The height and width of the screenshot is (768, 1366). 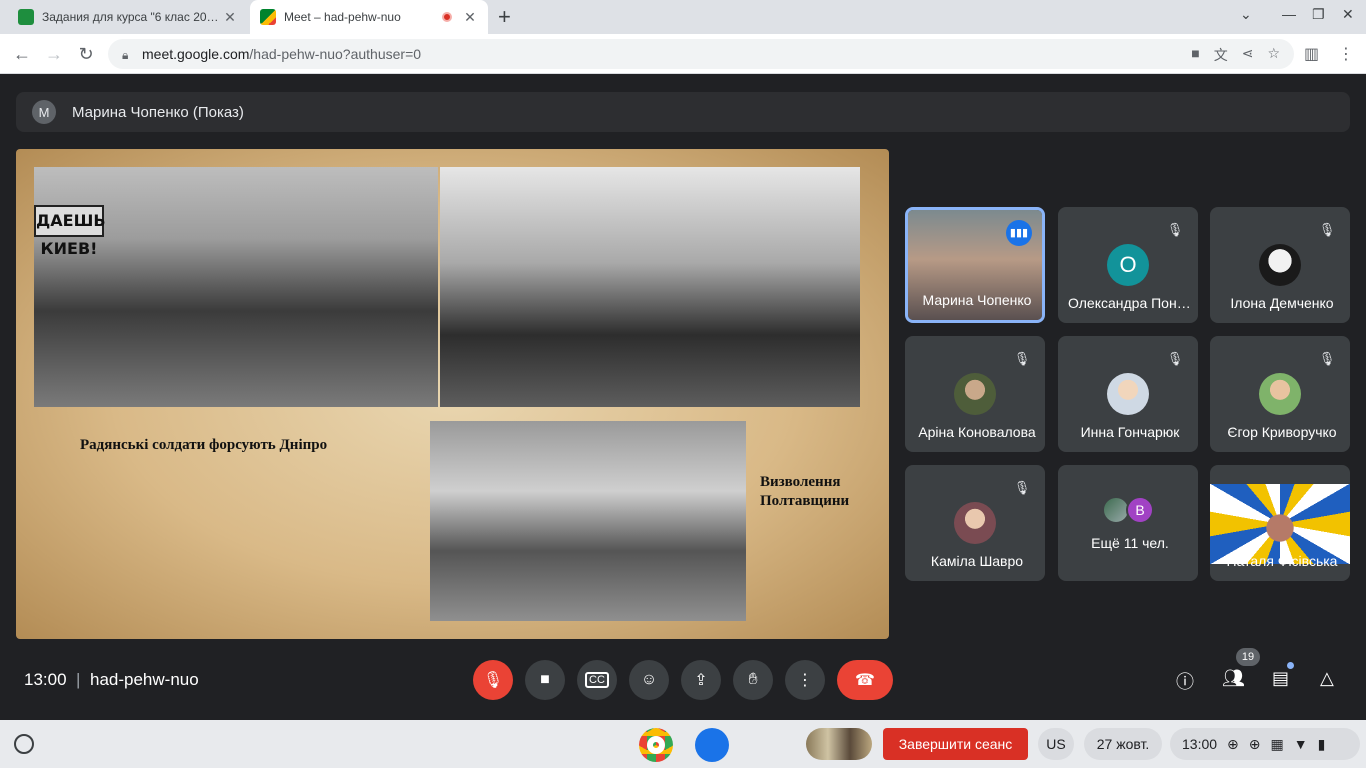 What do you see at coordinates (54, 54) in the screenshot?
I see `forward-icon: →` at bounding box center [54, 54].